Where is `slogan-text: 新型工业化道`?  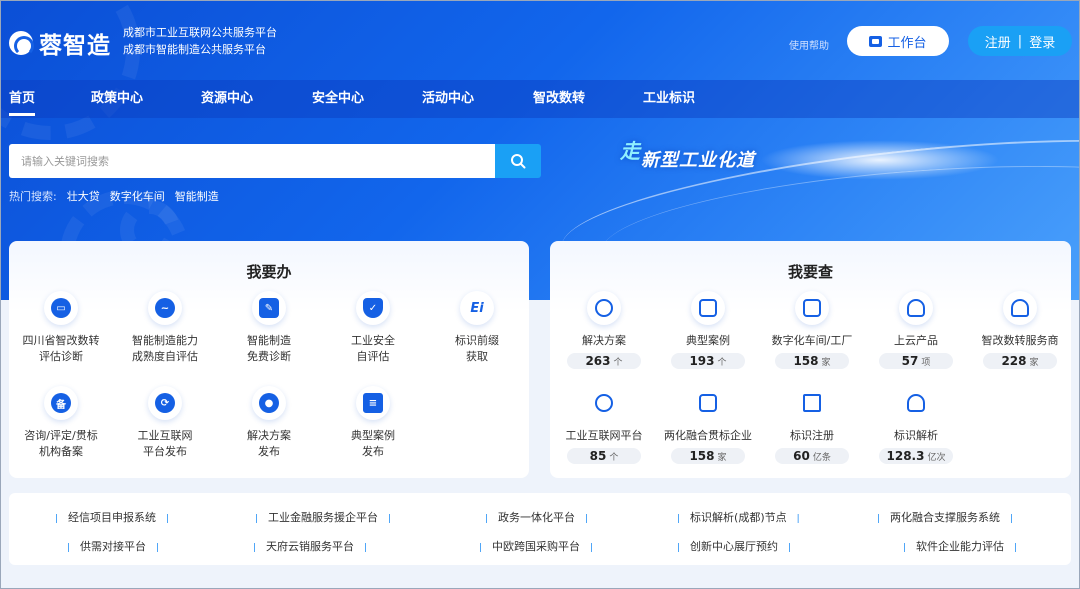 slogan-text: 新型工业化道 is located at coordinates (698, 160).